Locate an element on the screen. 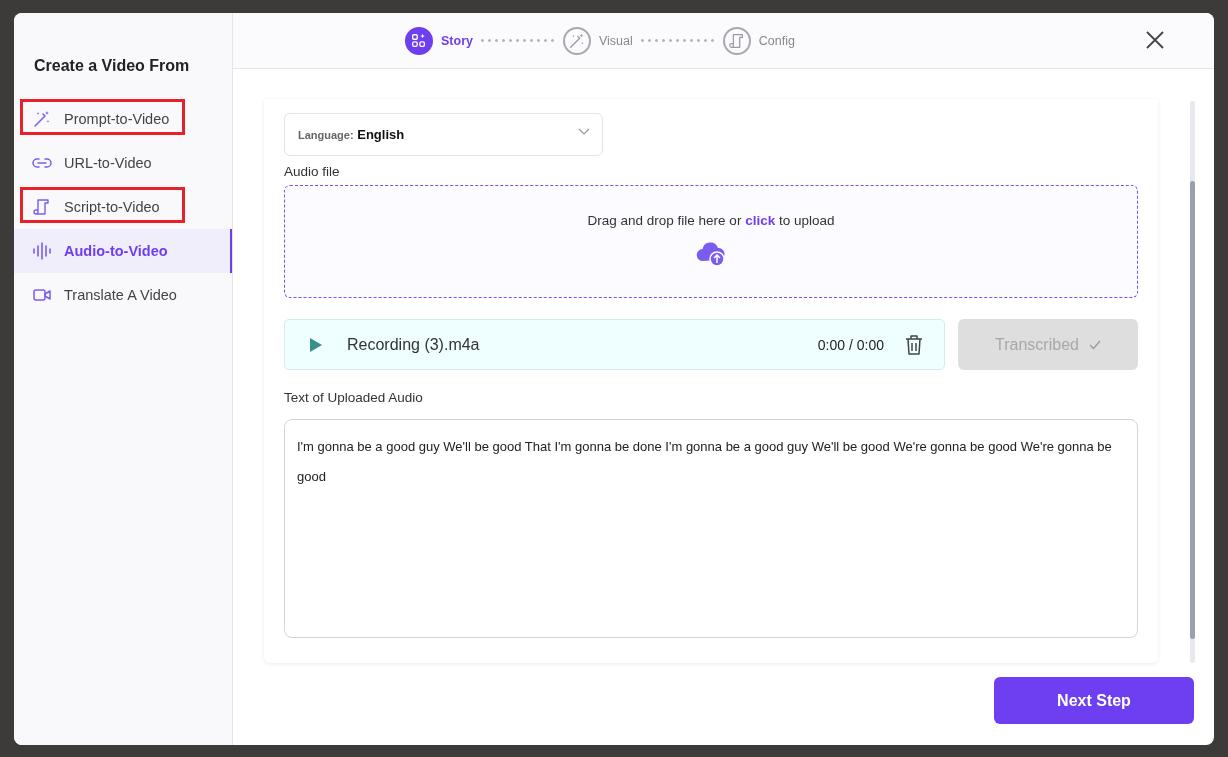 This screenshot has height=757, width=1228. sidebar-item: Script-to-Video is located at coordinates (123, 207).